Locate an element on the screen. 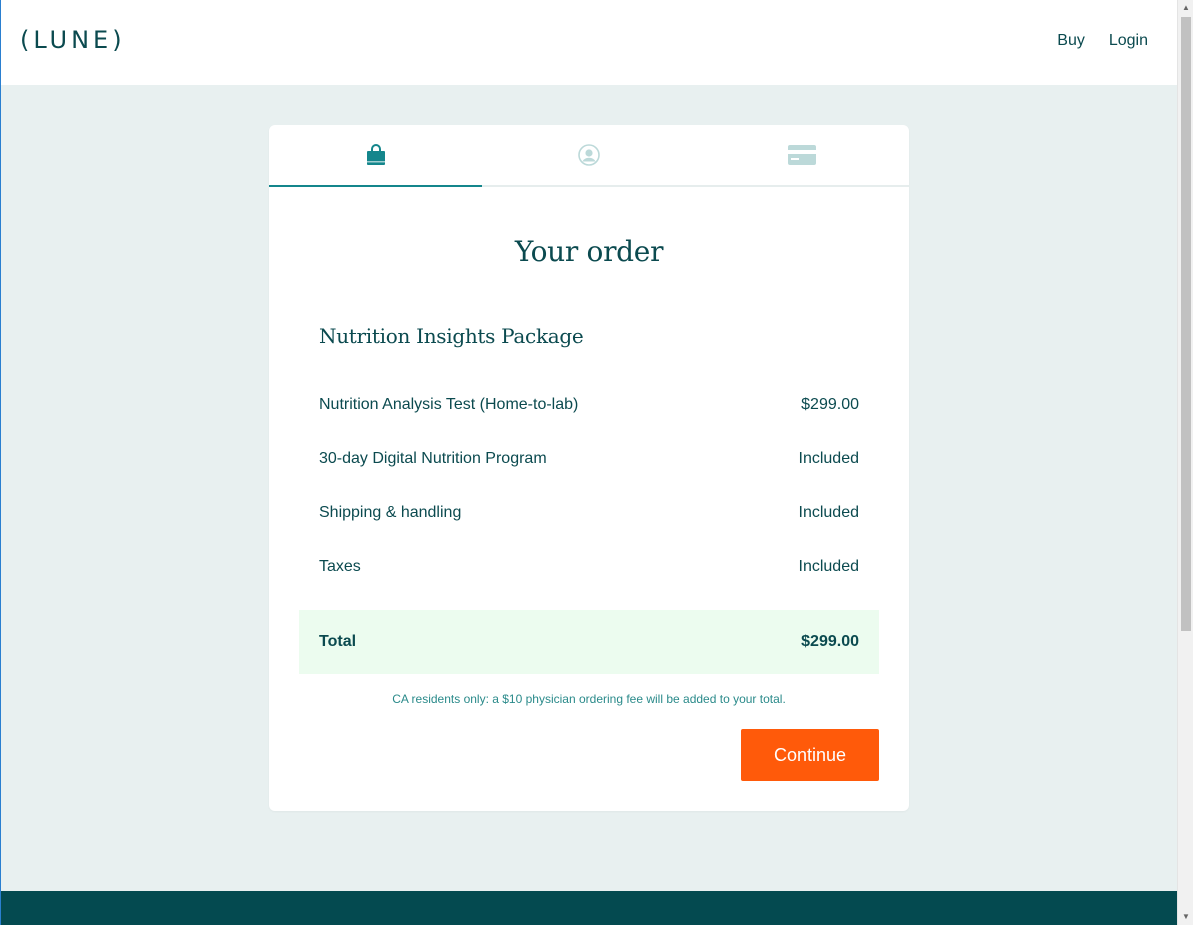 The width and height of the screenshot is (1193, 925). scroll-thumb is located at coordinates (1186, 324).